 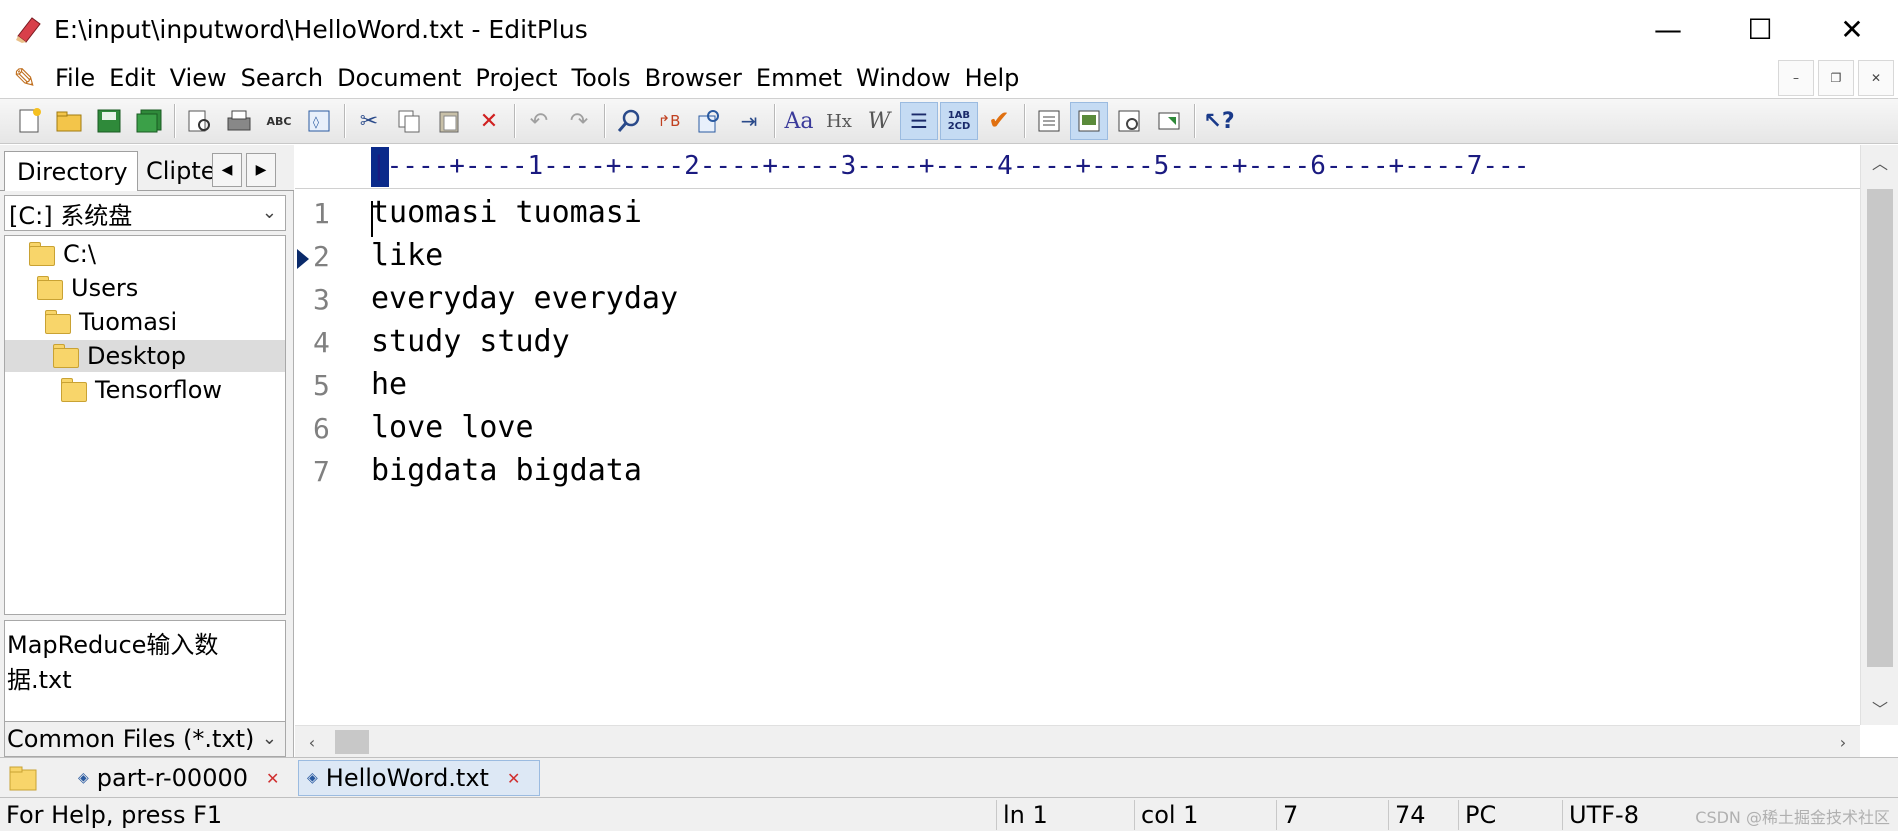 What do you see at coordinates (749, 121) in the screenshot?
I see `indent-icon: ⇥` at bounding box center [749, 121].